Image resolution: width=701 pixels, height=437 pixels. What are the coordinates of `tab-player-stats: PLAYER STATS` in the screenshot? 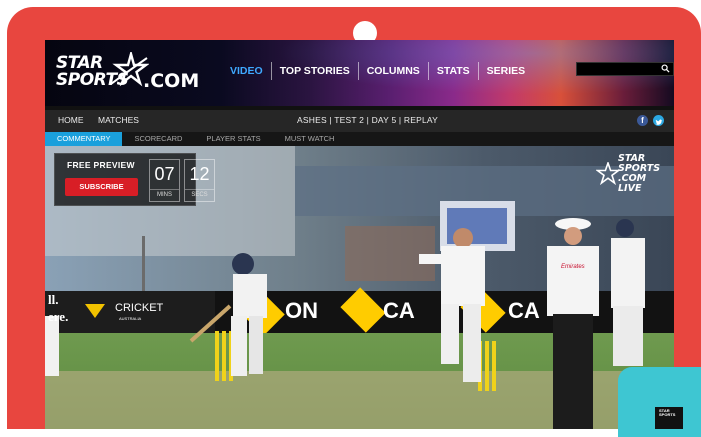 It's located at (233, 139).